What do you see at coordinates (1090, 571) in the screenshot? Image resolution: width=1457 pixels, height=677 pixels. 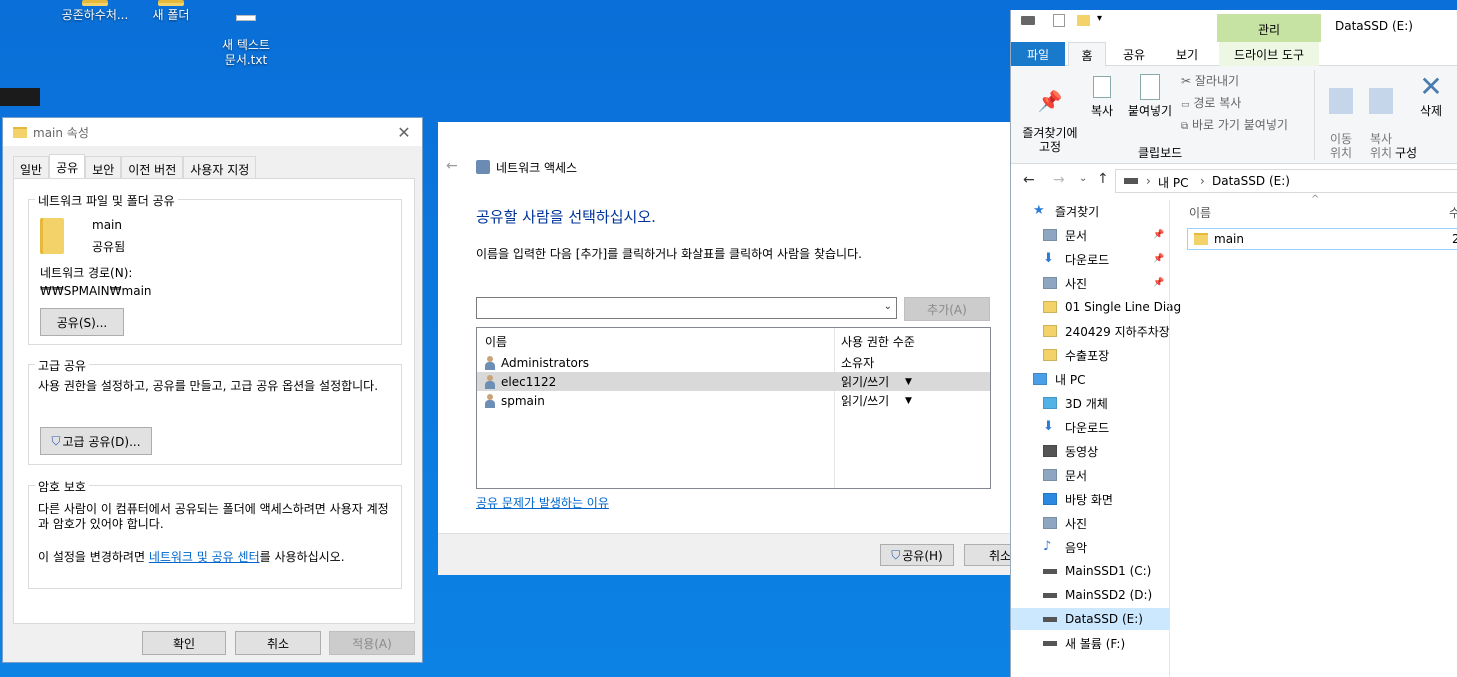 I see `nav-item: MainSSD1 (C:)` at bounding box center [1090, 571].